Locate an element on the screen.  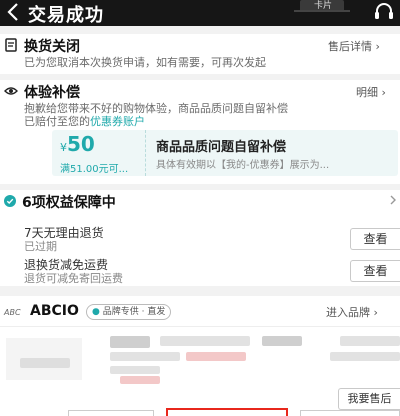
brand-logo: ABC is located at coordinates (12, 312).